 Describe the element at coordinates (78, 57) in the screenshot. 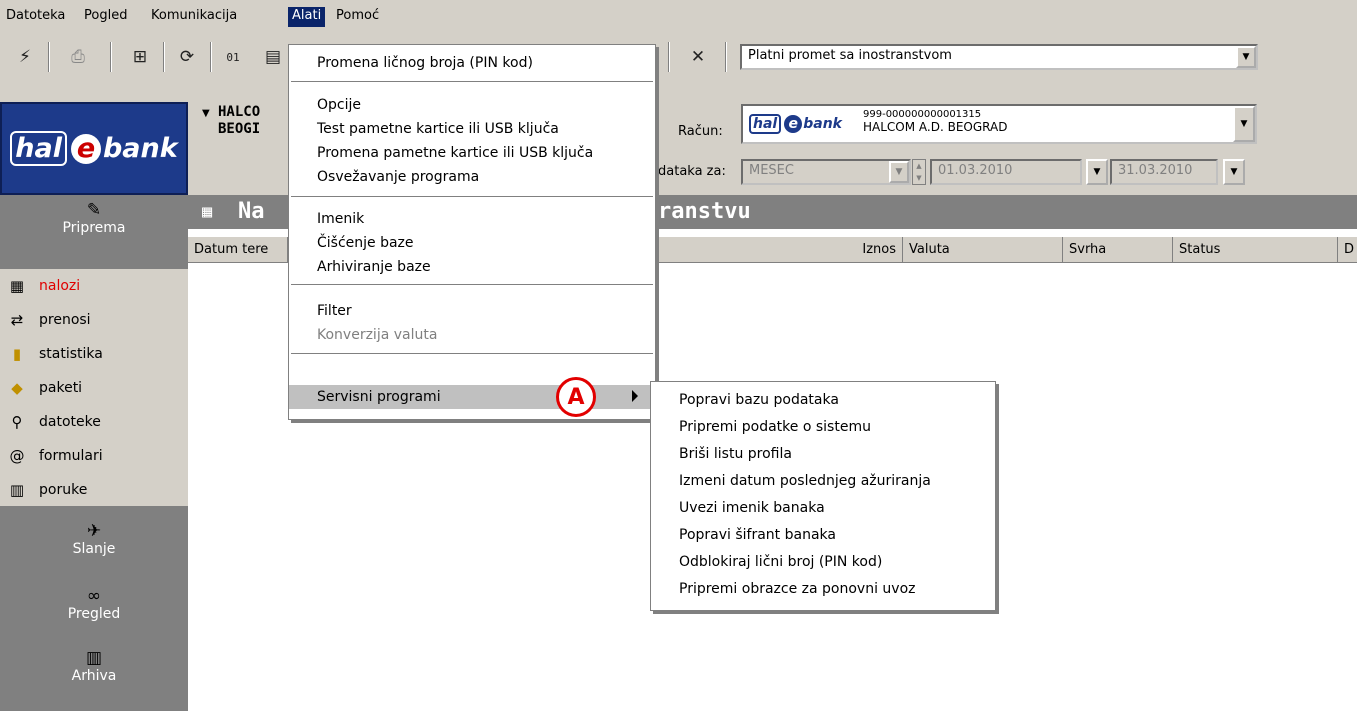

I see `print-icon: ⎙` at that location.